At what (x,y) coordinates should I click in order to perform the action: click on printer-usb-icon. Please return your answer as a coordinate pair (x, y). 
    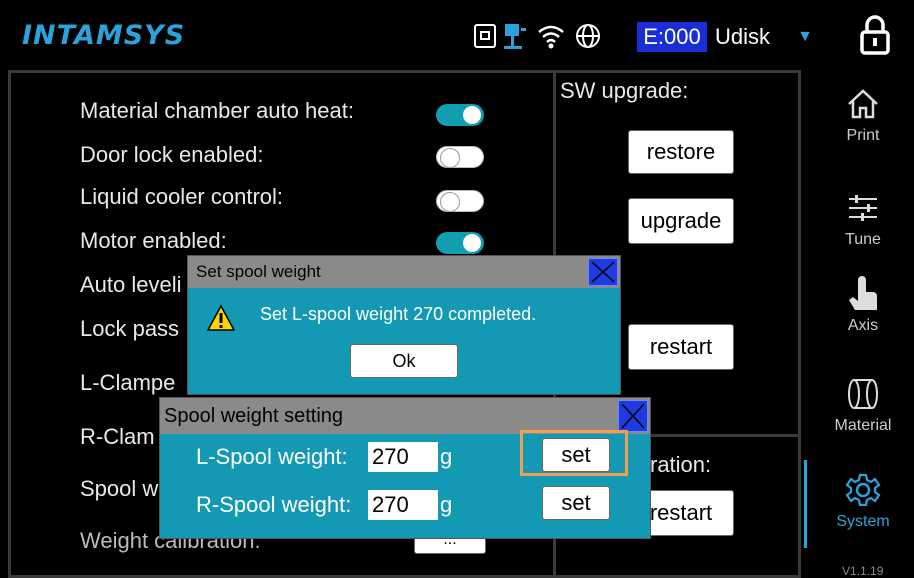
    Looking at the image, I should click on (485, 36).